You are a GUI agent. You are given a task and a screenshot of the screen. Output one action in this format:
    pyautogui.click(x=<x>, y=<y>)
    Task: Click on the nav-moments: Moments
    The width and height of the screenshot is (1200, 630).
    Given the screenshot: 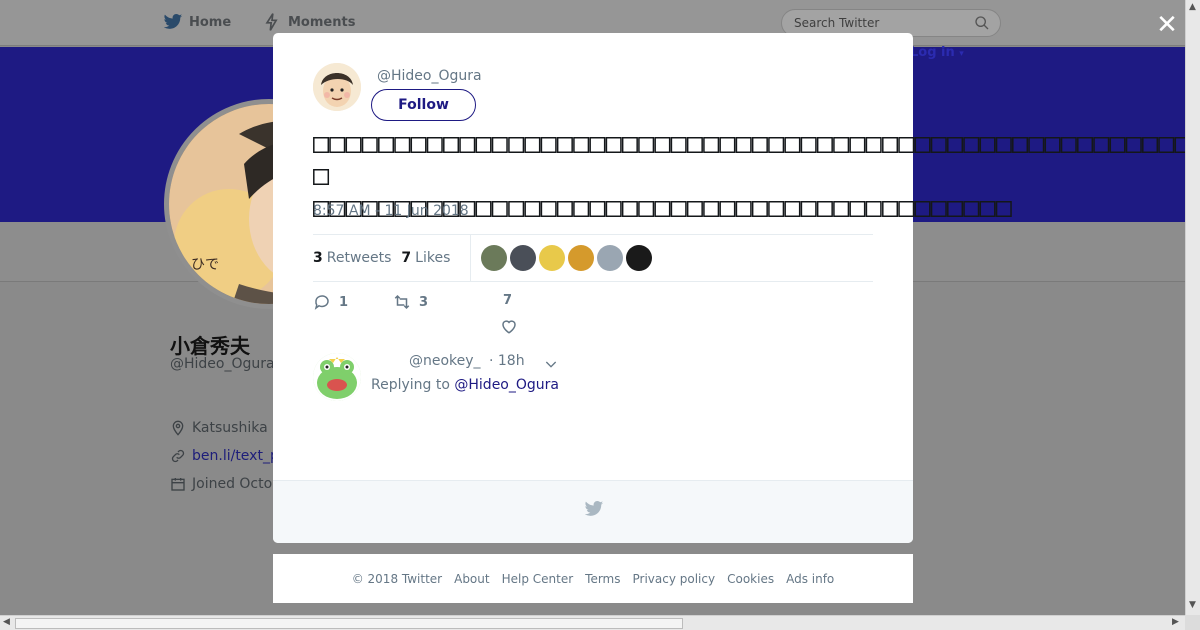 What is the action you would take?
    pyautogui.click(x=308, y=22)
    